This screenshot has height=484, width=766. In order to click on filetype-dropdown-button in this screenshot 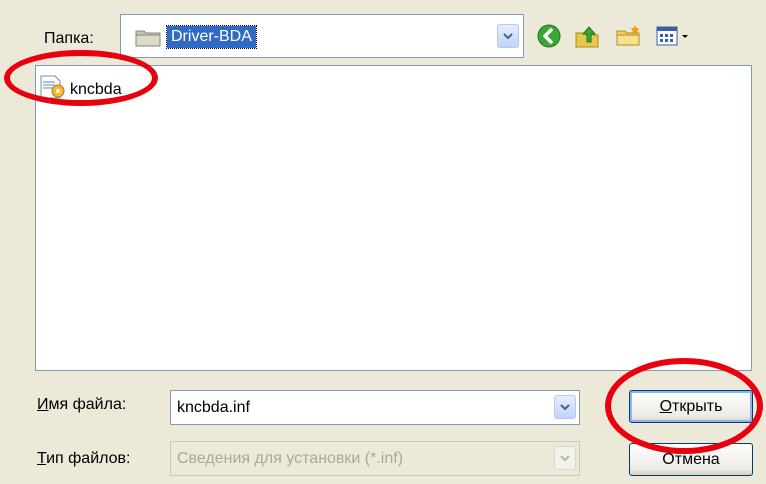, I will do `click(565, 458)`.